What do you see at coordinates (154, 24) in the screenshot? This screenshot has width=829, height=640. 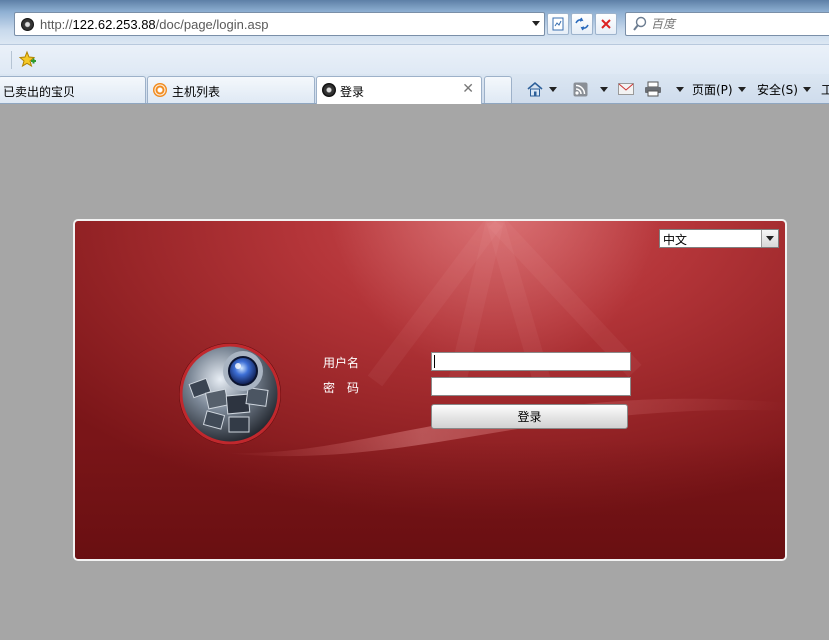 I see `address-url: http://122.62.253.88/doc/page/login.asp` at bounding box center [154, 24].